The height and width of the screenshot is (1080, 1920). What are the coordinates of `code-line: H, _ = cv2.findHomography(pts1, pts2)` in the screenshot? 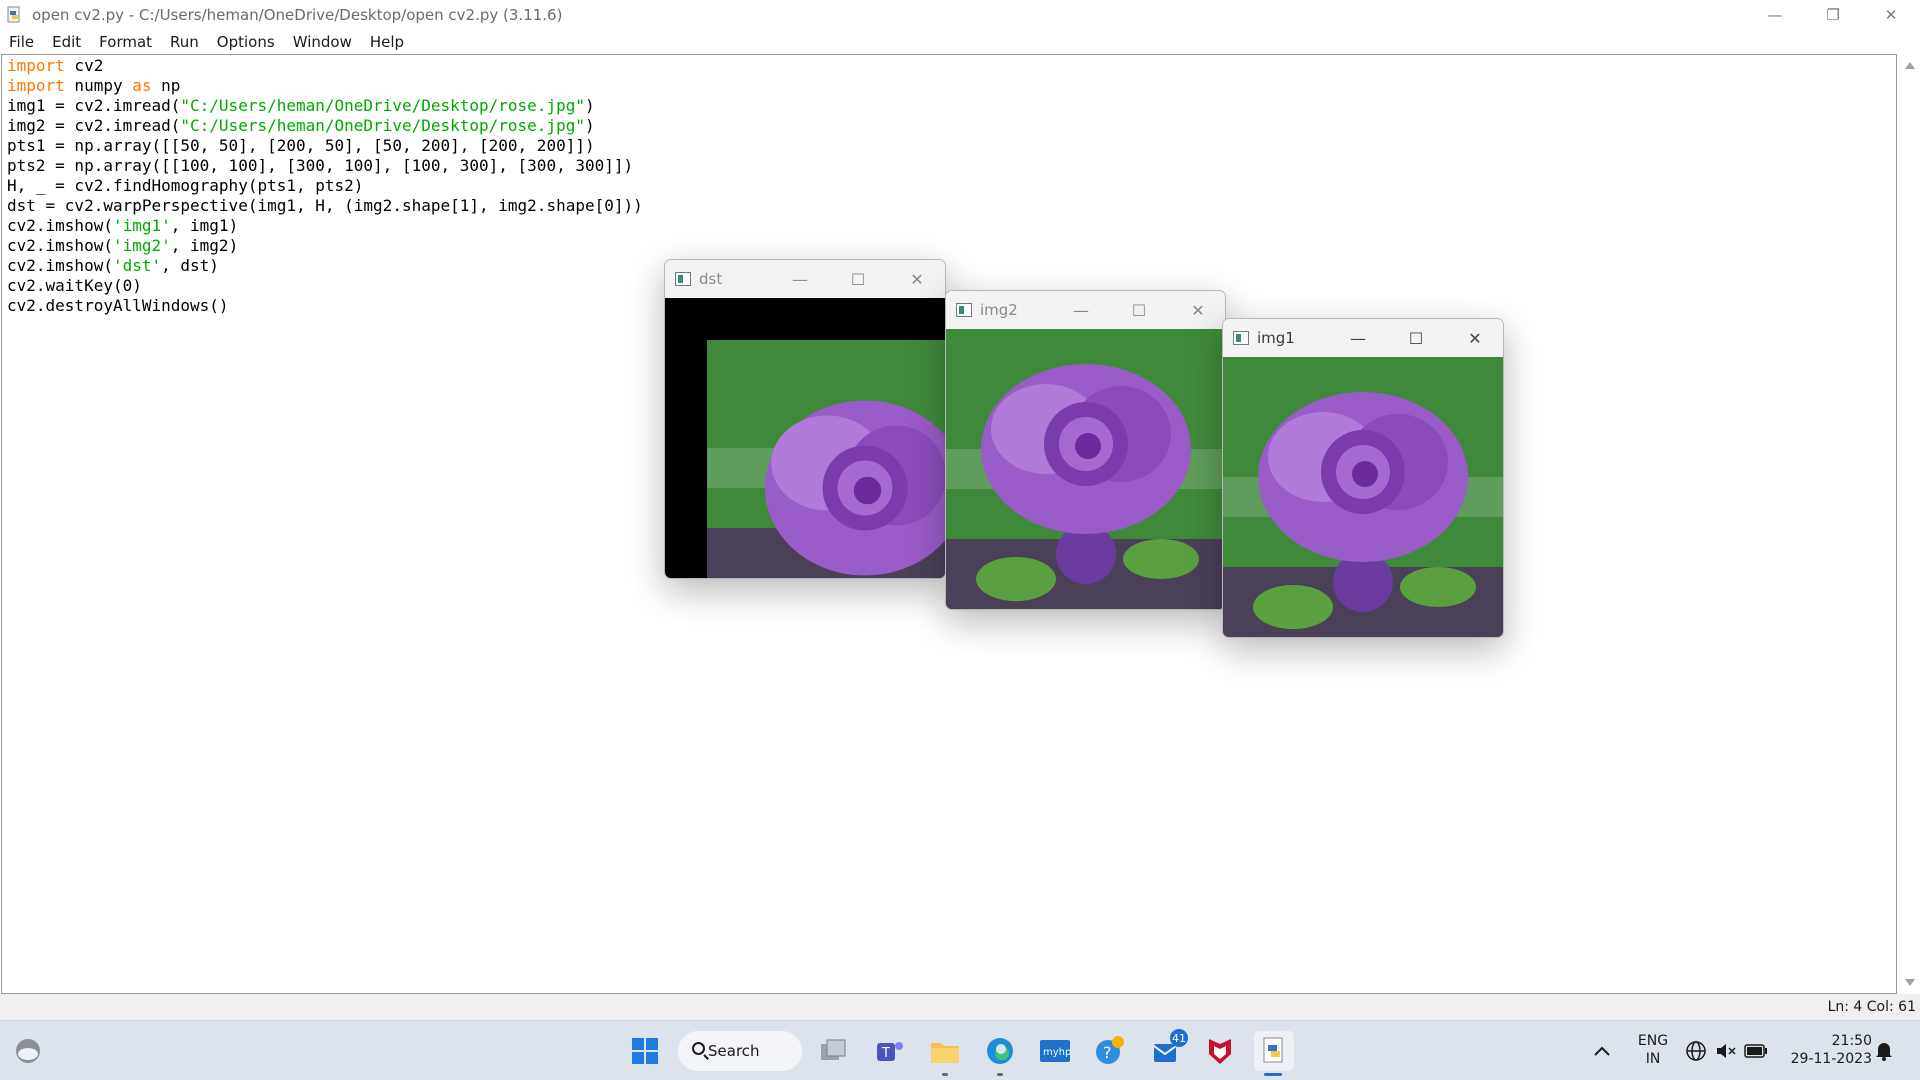 It's located at (185, 185).